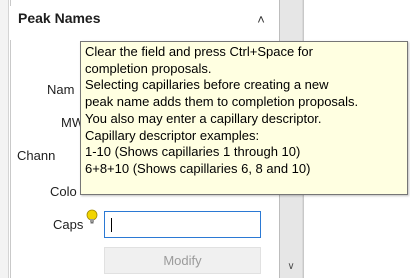 The width and height of the screenshot is (410, 278). What do you see at coordinates (193, 152) in the screenshot?
I see `tooltip-line: 1-10 (Shows capillaries 1 through 10)` at bounding box center [193, 152].